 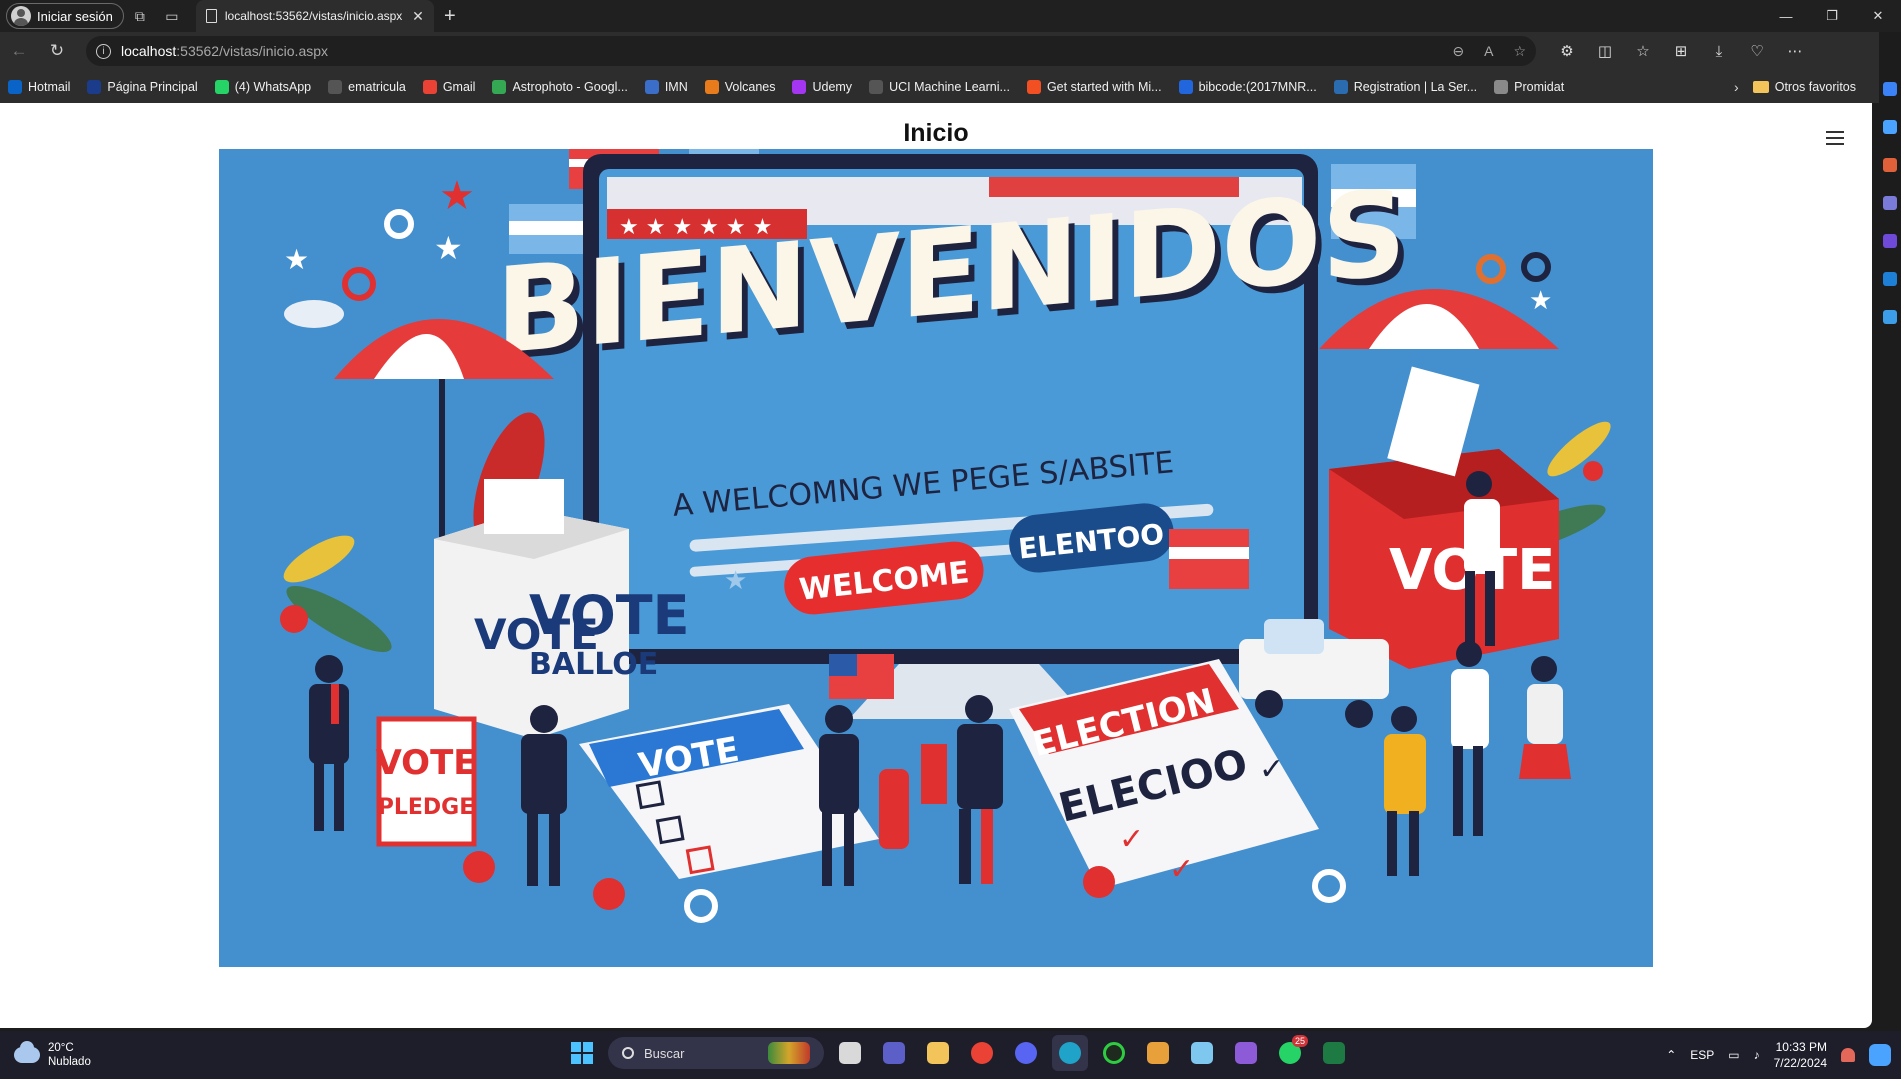 I want to click on paint-app-icon, so click(x=1158, y=1053).